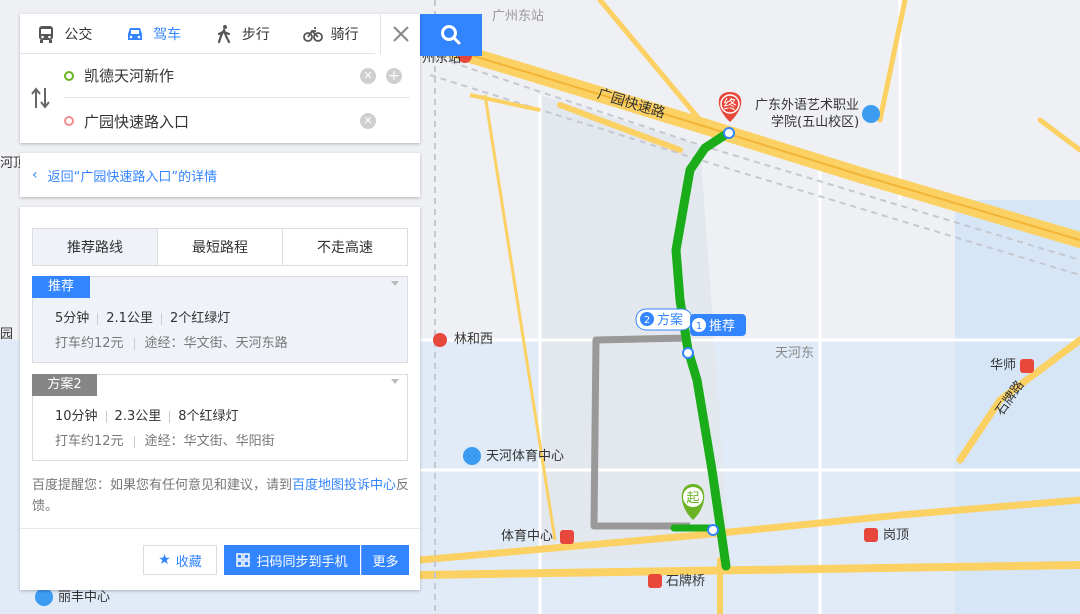 The image size is (1080, 614). What do you see at coordinates (35, 175) in the screenshot?
I see `chevron-left-icon: ‹` at bounding box center [35, 175].